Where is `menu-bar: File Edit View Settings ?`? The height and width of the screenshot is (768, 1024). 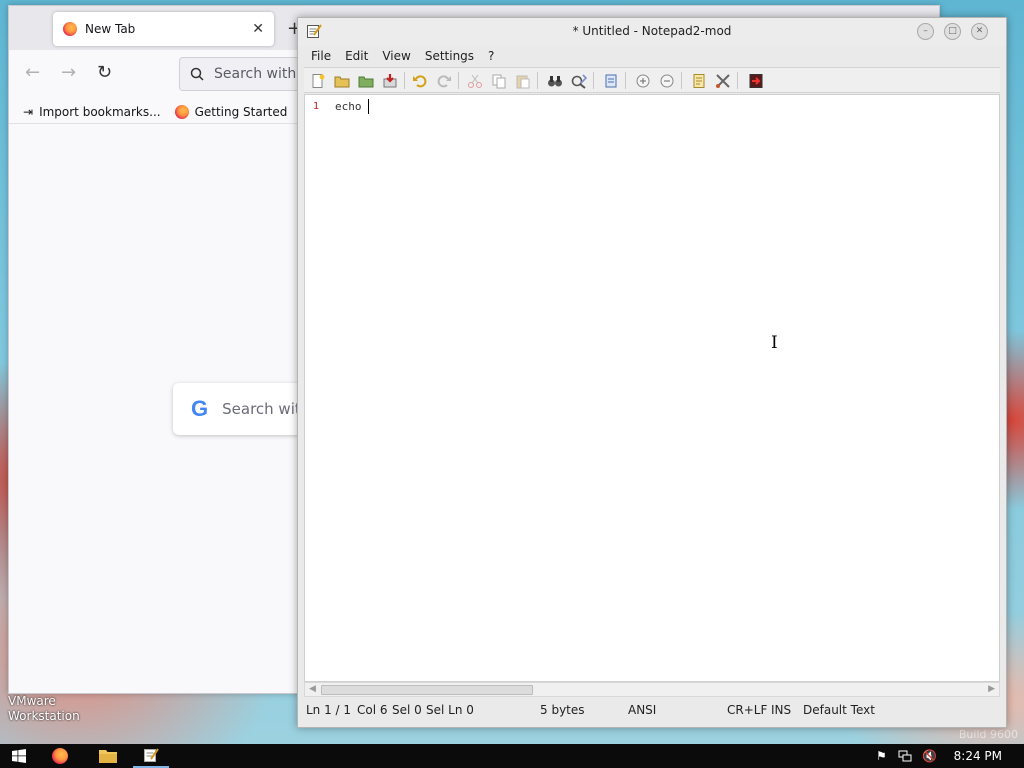 menu-bar: File Edit View Settings ? is located at coordinates (652, 56).